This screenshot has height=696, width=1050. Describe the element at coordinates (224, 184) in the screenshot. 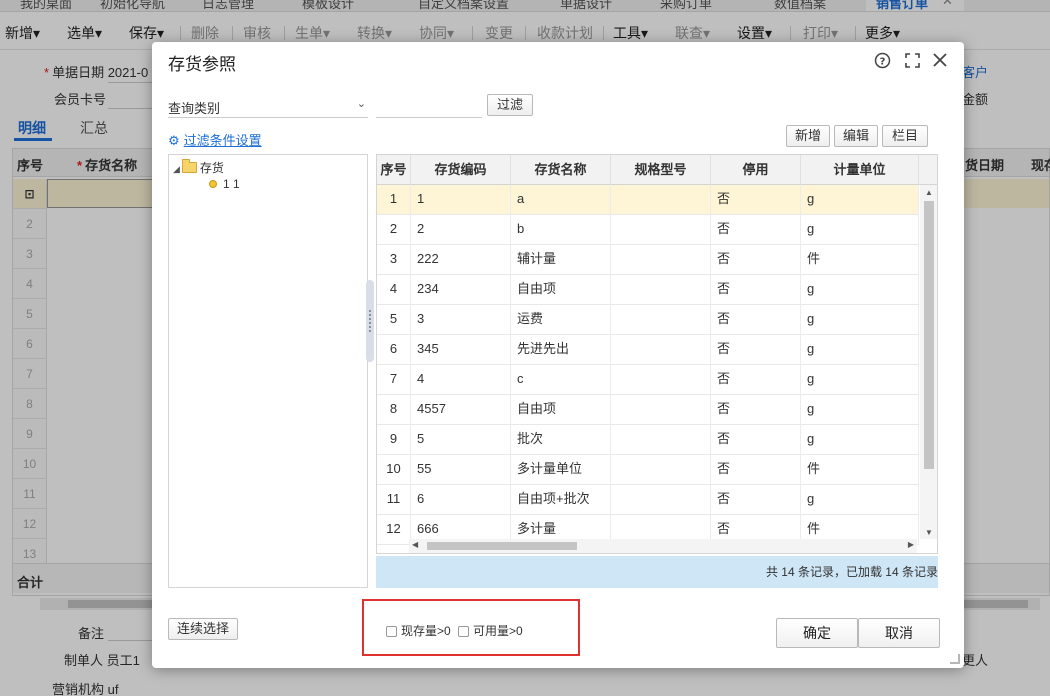

I see `tree-node-child: 1 1` at that location.